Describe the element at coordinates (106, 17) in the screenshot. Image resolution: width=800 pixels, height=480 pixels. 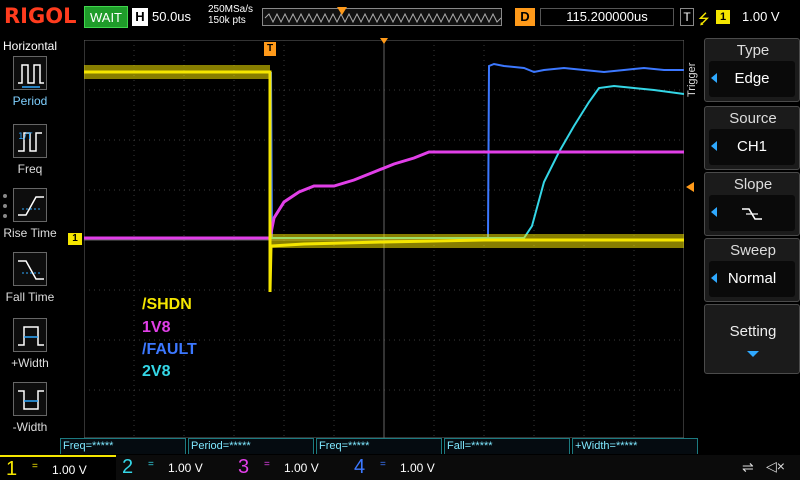
I see `run-status-badge: WAIT` at that location.